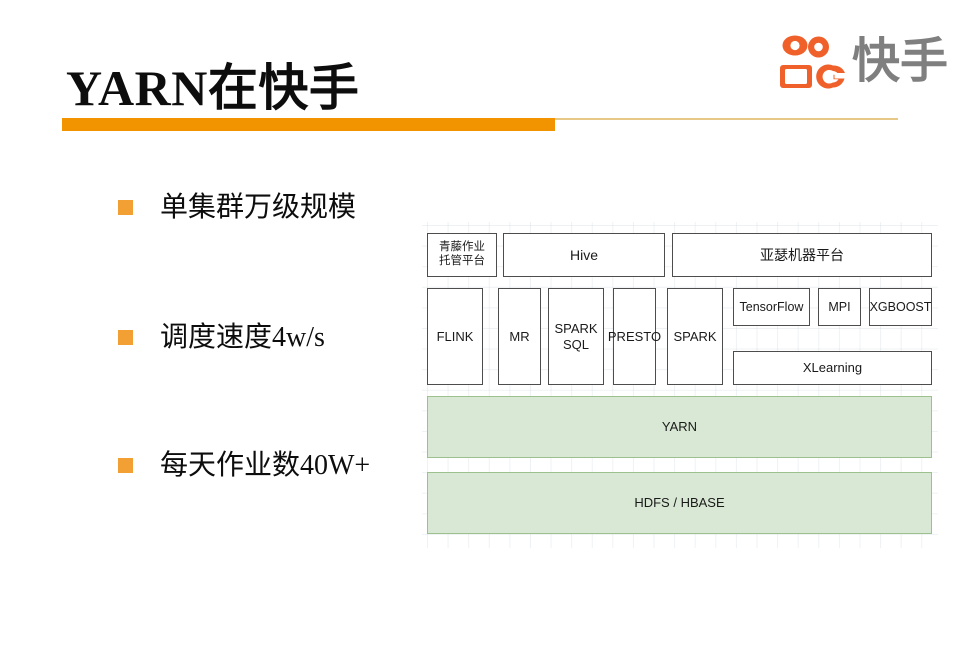 Image resolution: width=959 pixels, height=663 pixels. What do you see at coordinates (242, 337) in the screenshot?
I see `bullet-label: 调度速度4w/s` at bounding box center [242, 337].